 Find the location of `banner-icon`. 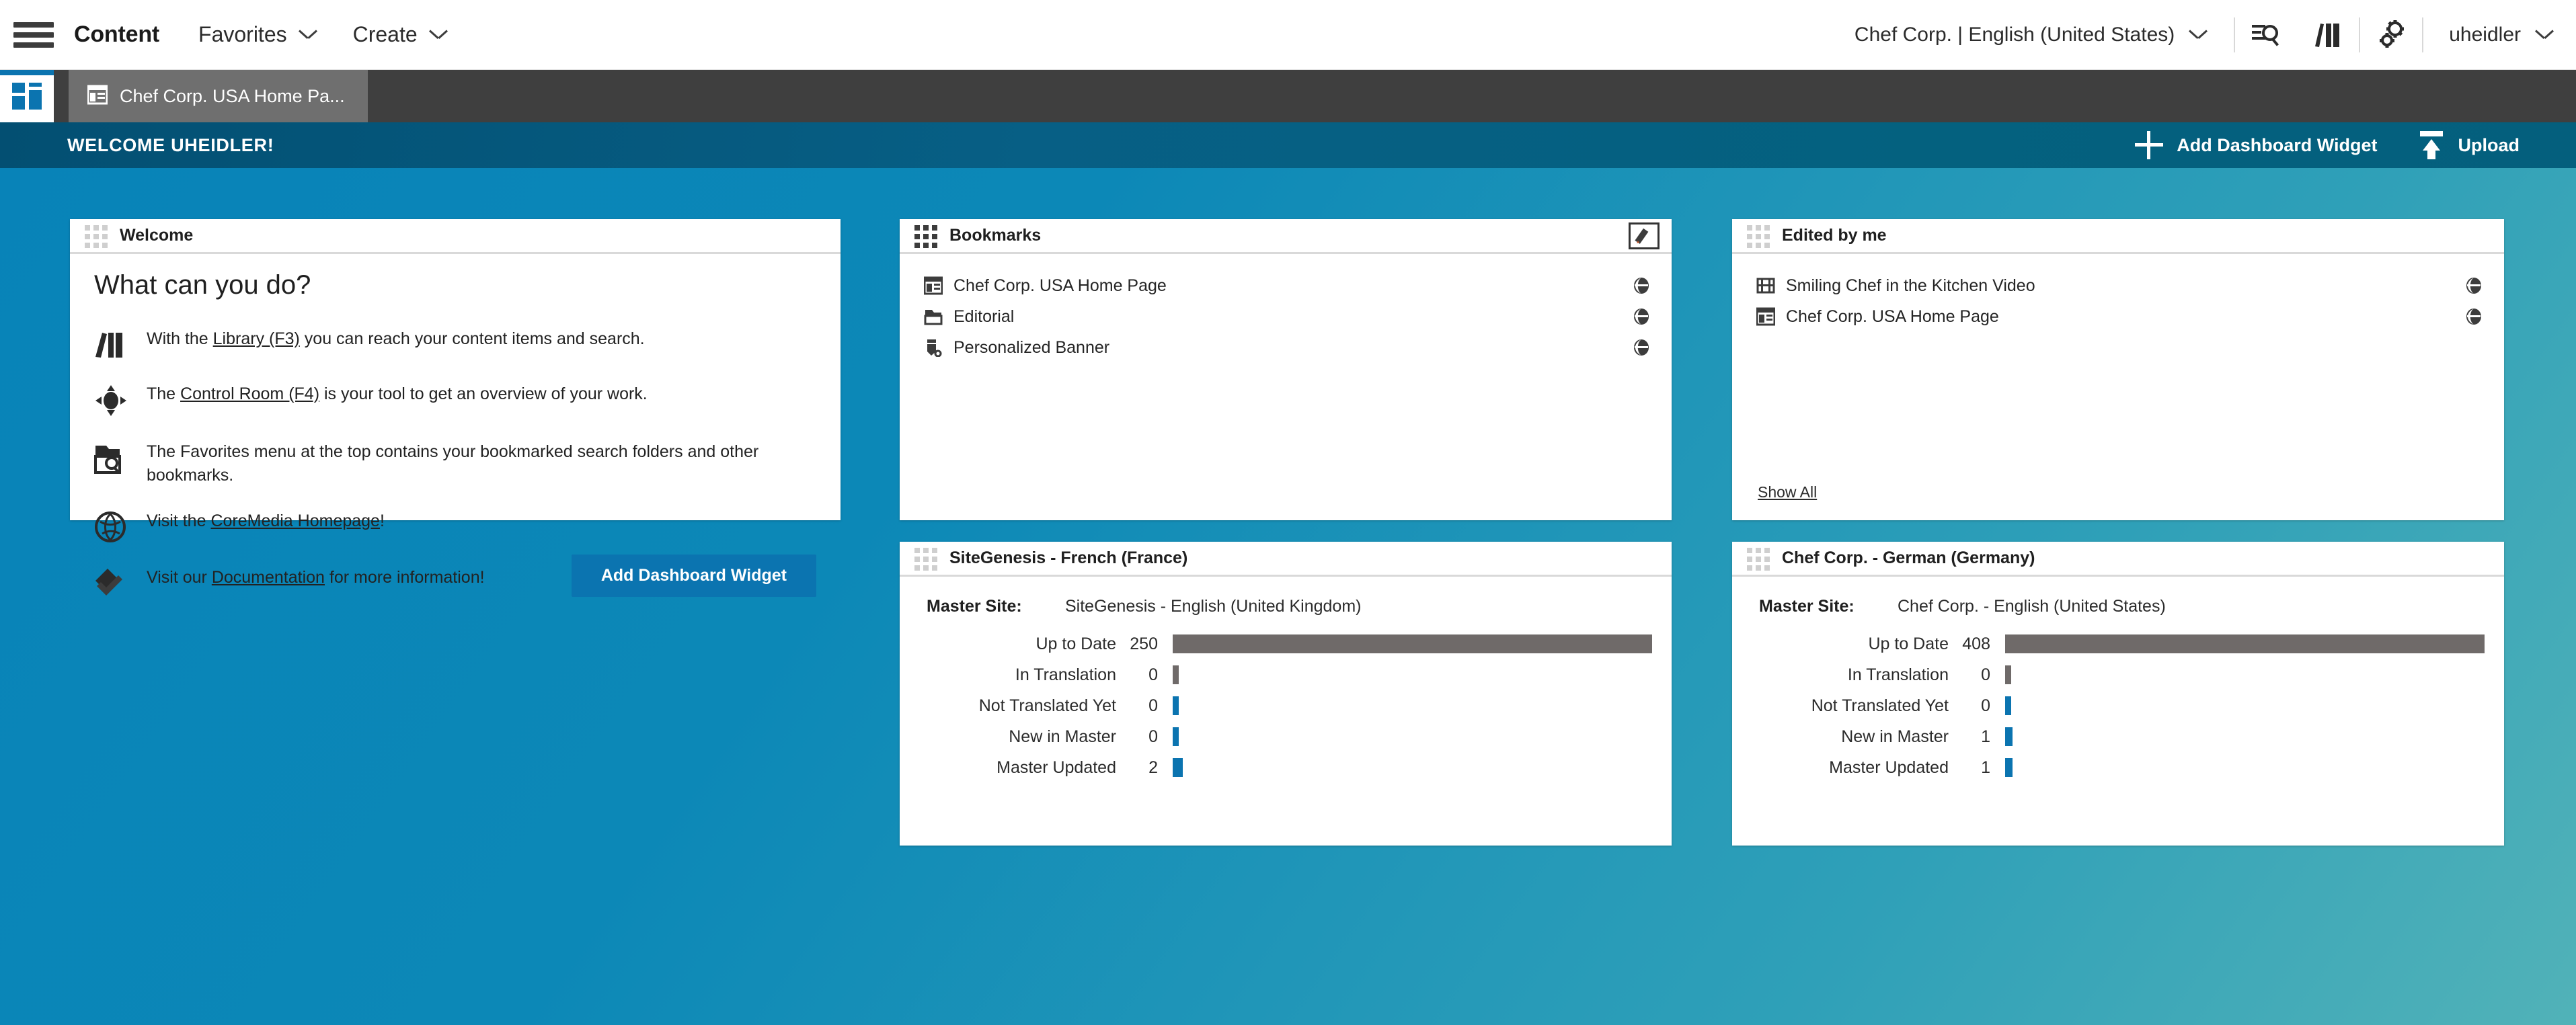

banner-icon is located at coordinates (939, 347).